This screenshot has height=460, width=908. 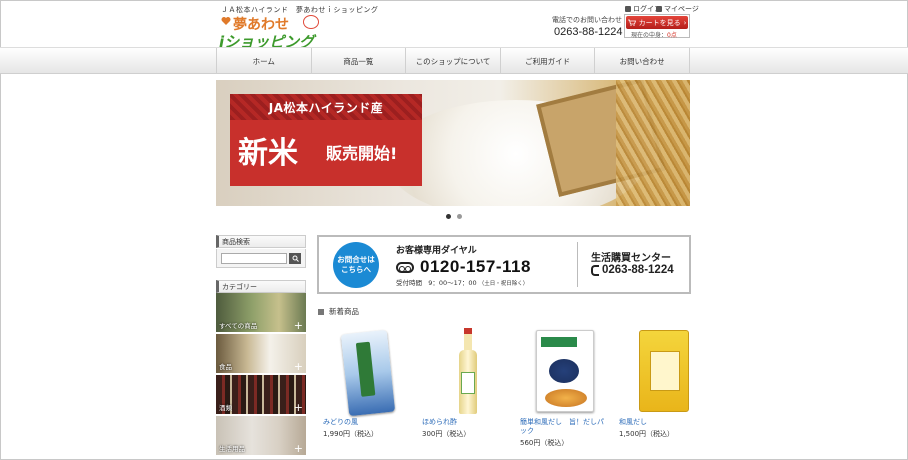 What do you see at coordinates (503, 284) in the screenshot?
I see `hours-note: （土日・祝日除く）` at bounding box center [503, 284].